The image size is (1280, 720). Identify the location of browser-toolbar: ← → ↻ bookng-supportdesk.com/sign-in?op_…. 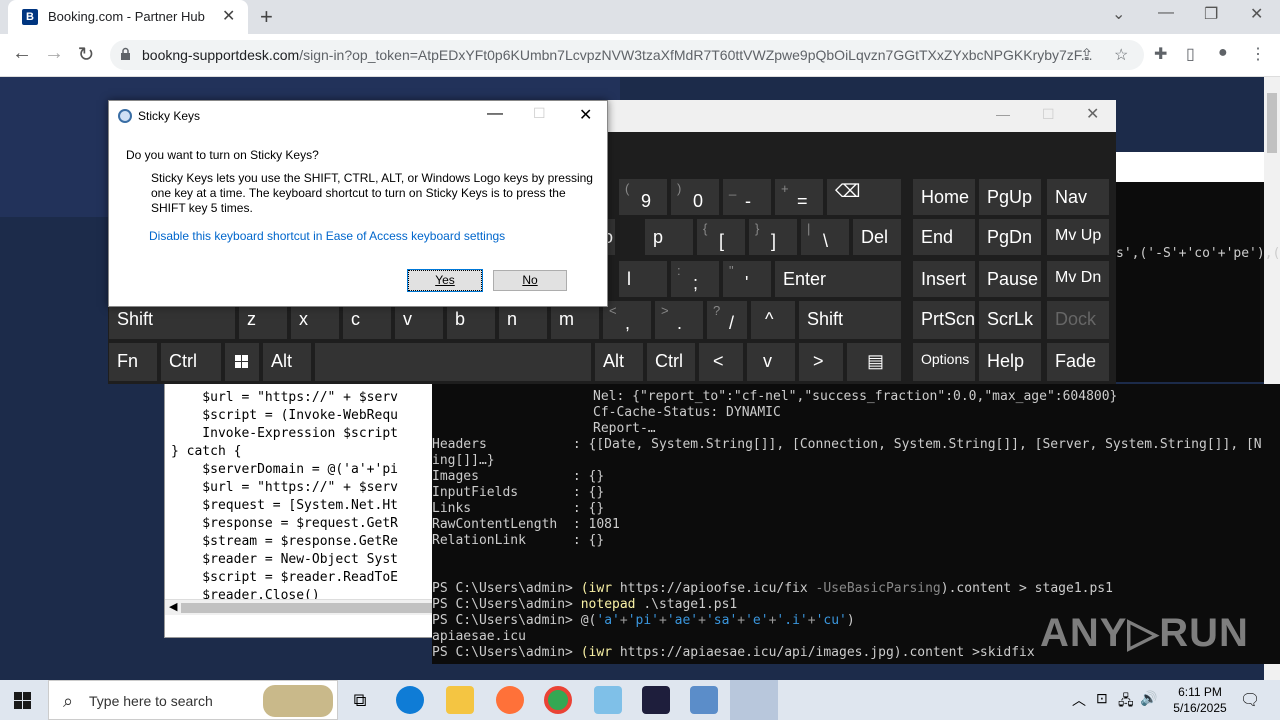
(640, 55).